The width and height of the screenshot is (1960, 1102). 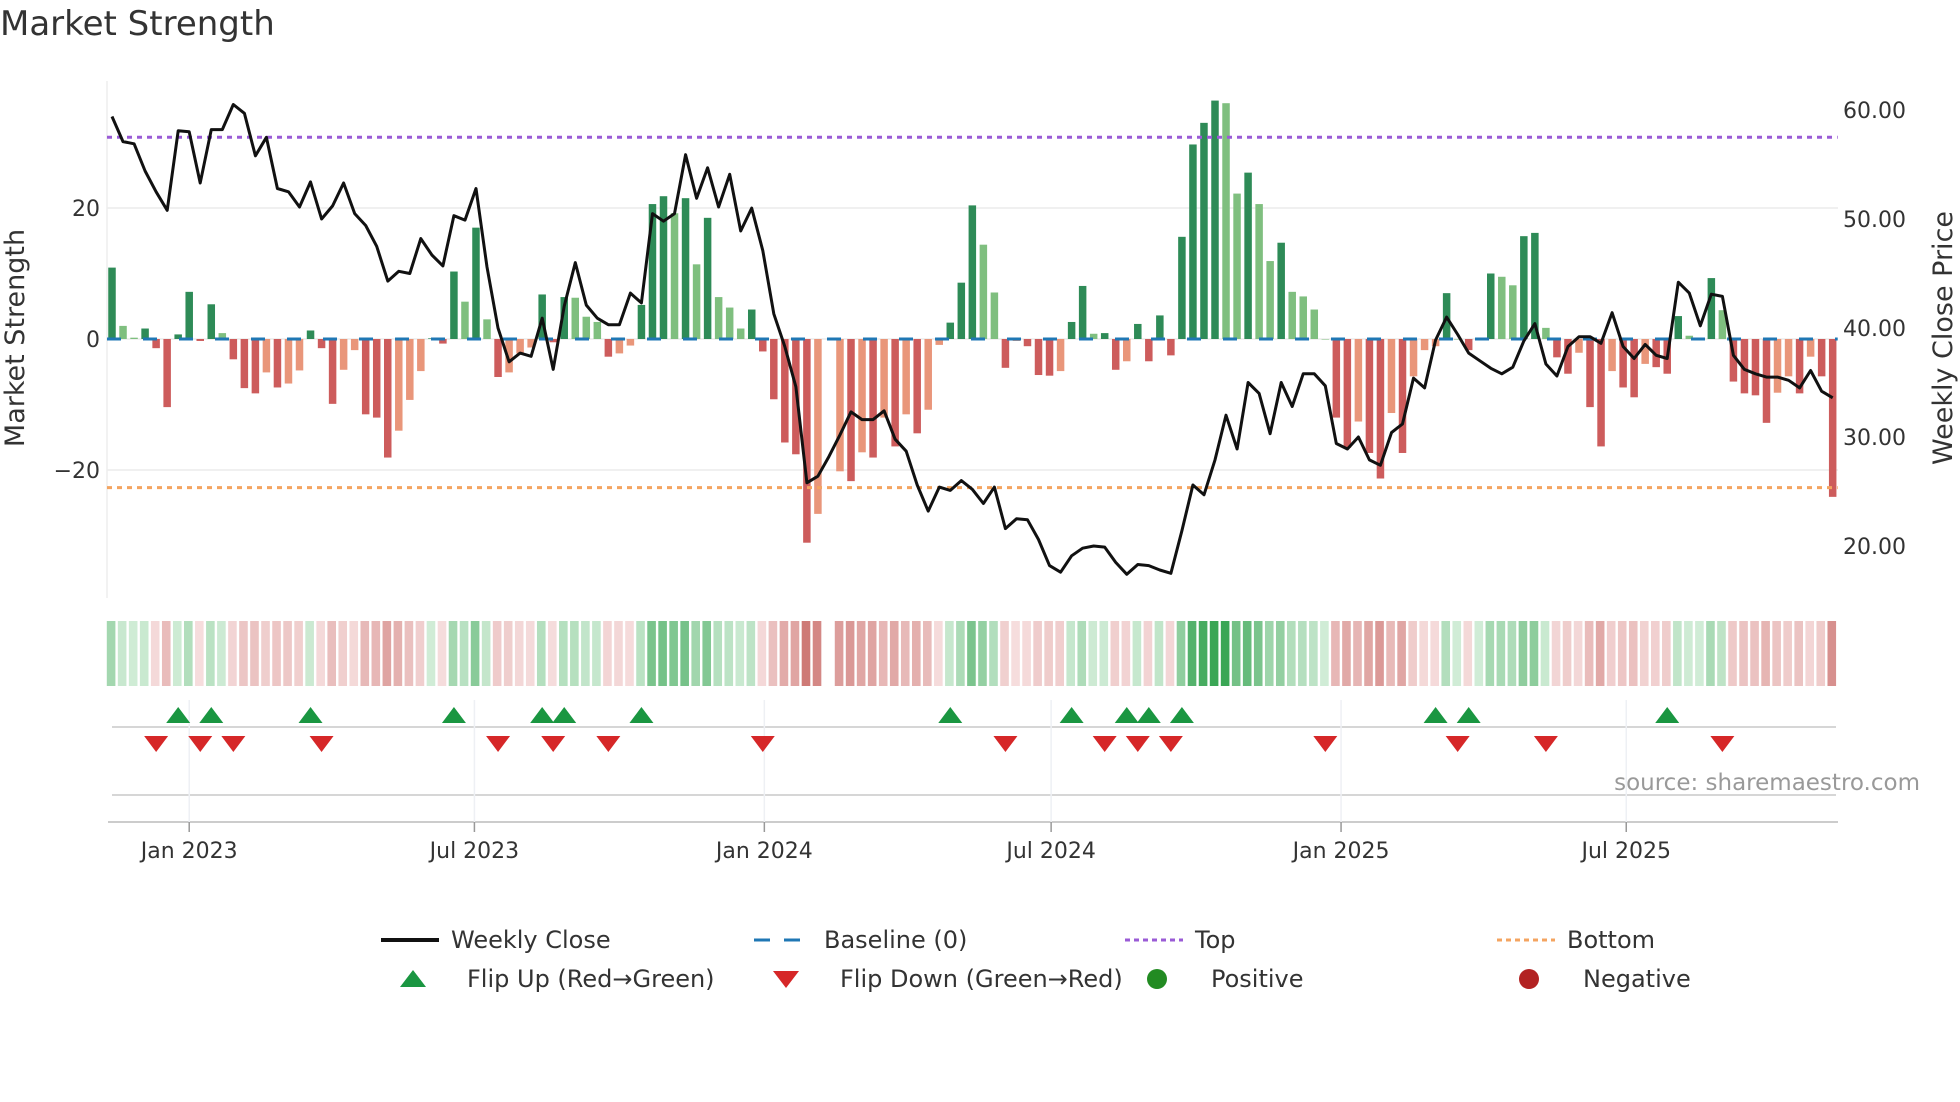 What do you see at coordinates (1874, 220) in the screenshot?
I see `y2-tick-label: 50.00` at bounding box center [1874, 220].